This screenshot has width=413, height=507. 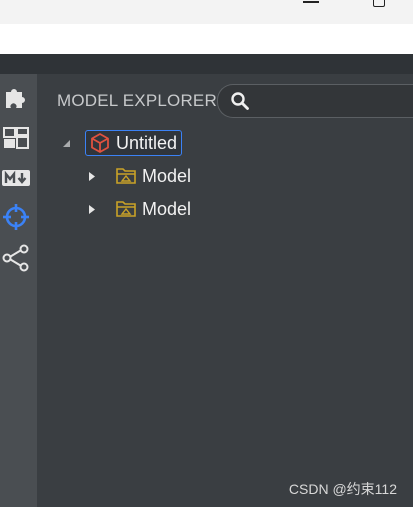 I want to click on sidebar-item-share, so click(x=16, y=258).